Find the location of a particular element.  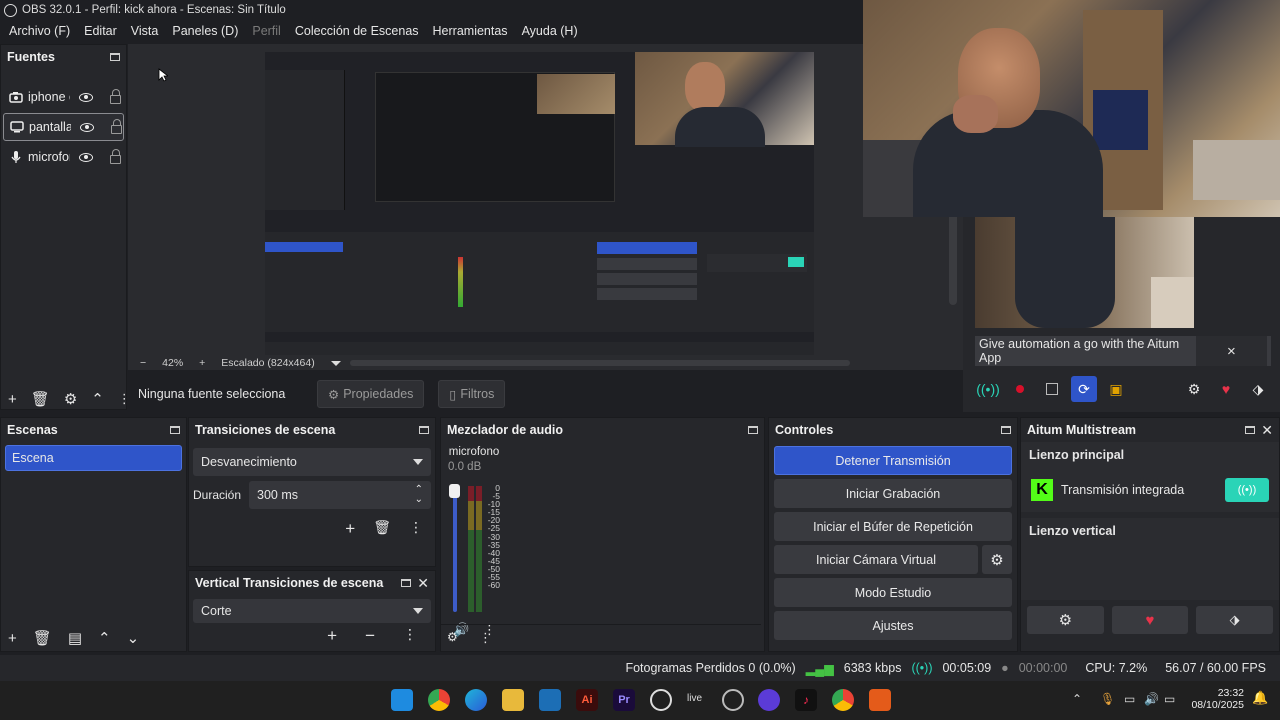

battery-icon: ▭ is located at coordinates (1169, 699).